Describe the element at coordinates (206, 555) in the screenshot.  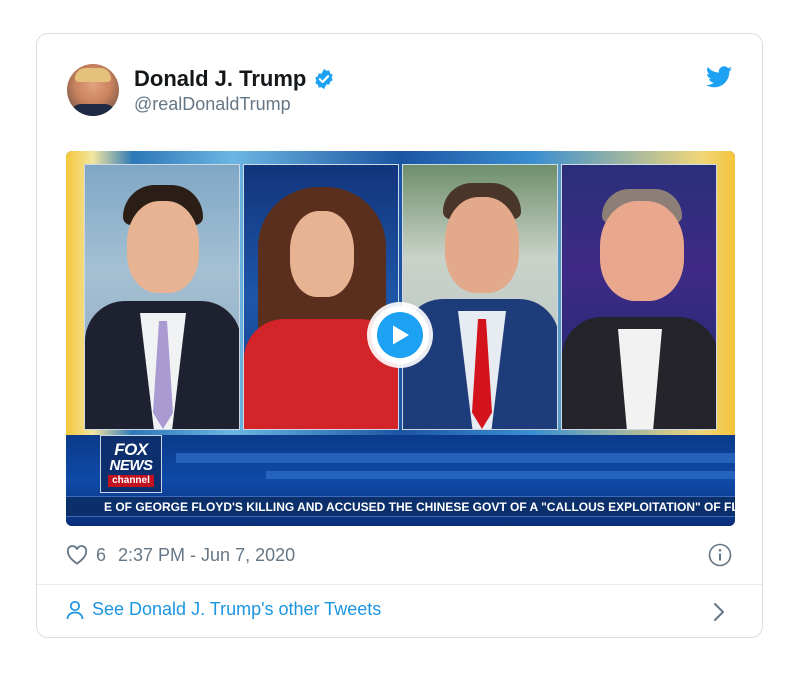
I see `tweet-timestamp: 2:37 PM - Jun 7, 2020` at that location.